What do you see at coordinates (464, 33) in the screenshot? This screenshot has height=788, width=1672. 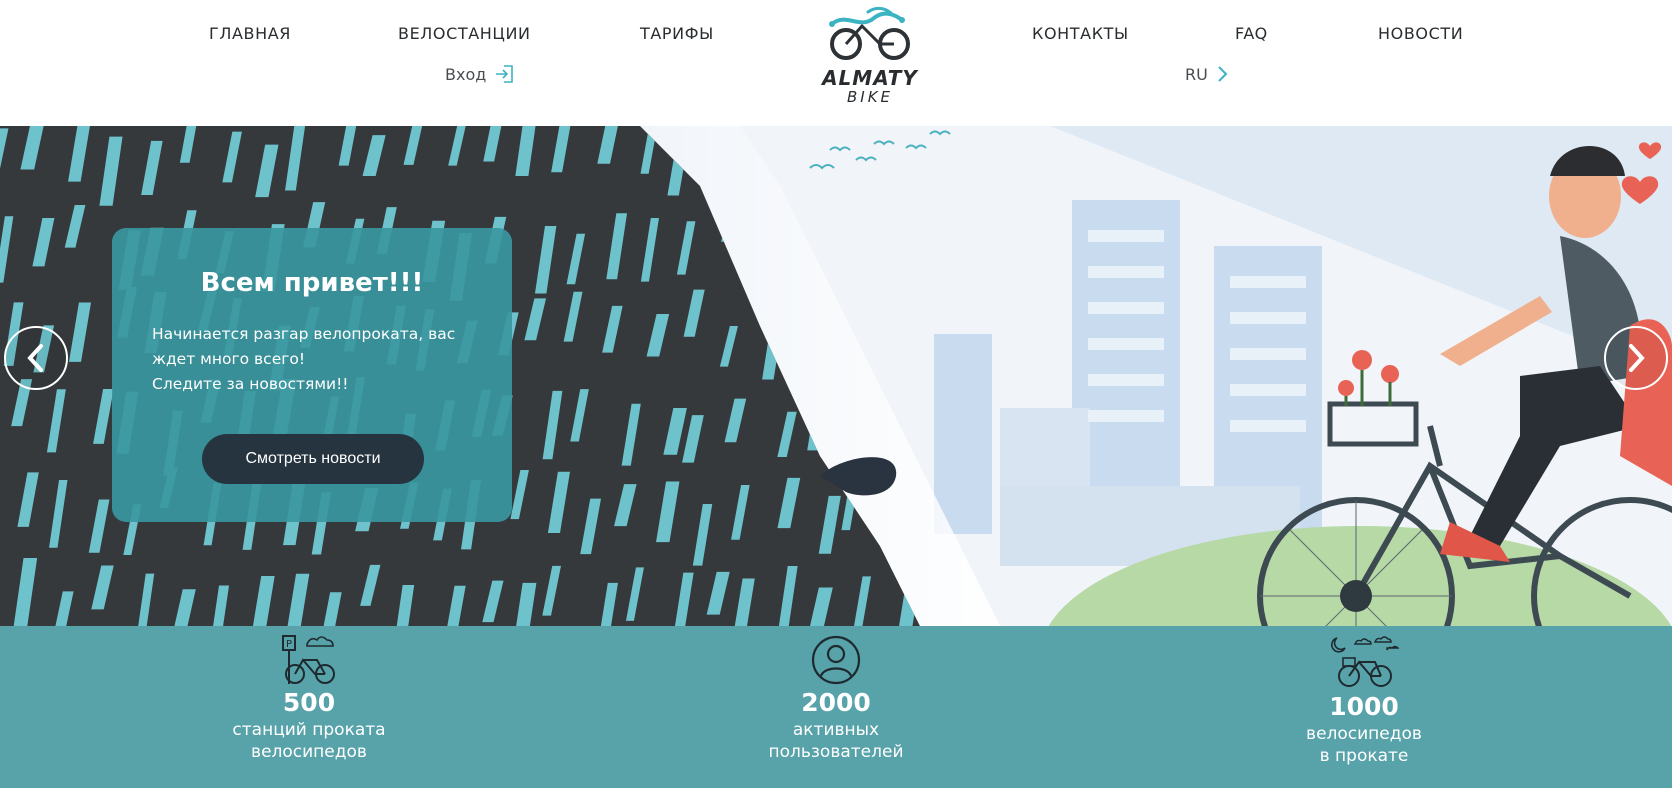 I see `nav-stations: ВЕЛОСТАНЦИИ` at bounding box center [464, 33].